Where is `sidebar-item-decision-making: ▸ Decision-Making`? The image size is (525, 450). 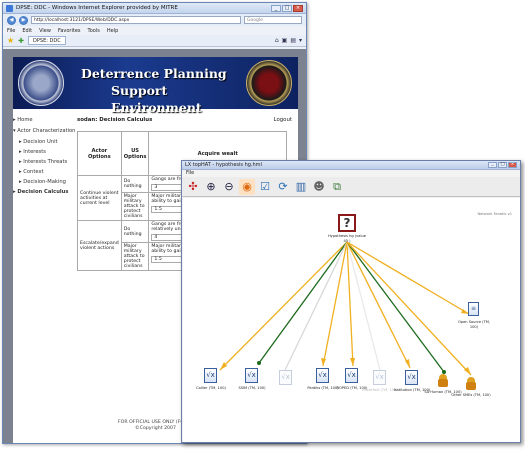 sidebar-item-decision-making: ▸ Decision-Making is located at coordinates (45, 182).